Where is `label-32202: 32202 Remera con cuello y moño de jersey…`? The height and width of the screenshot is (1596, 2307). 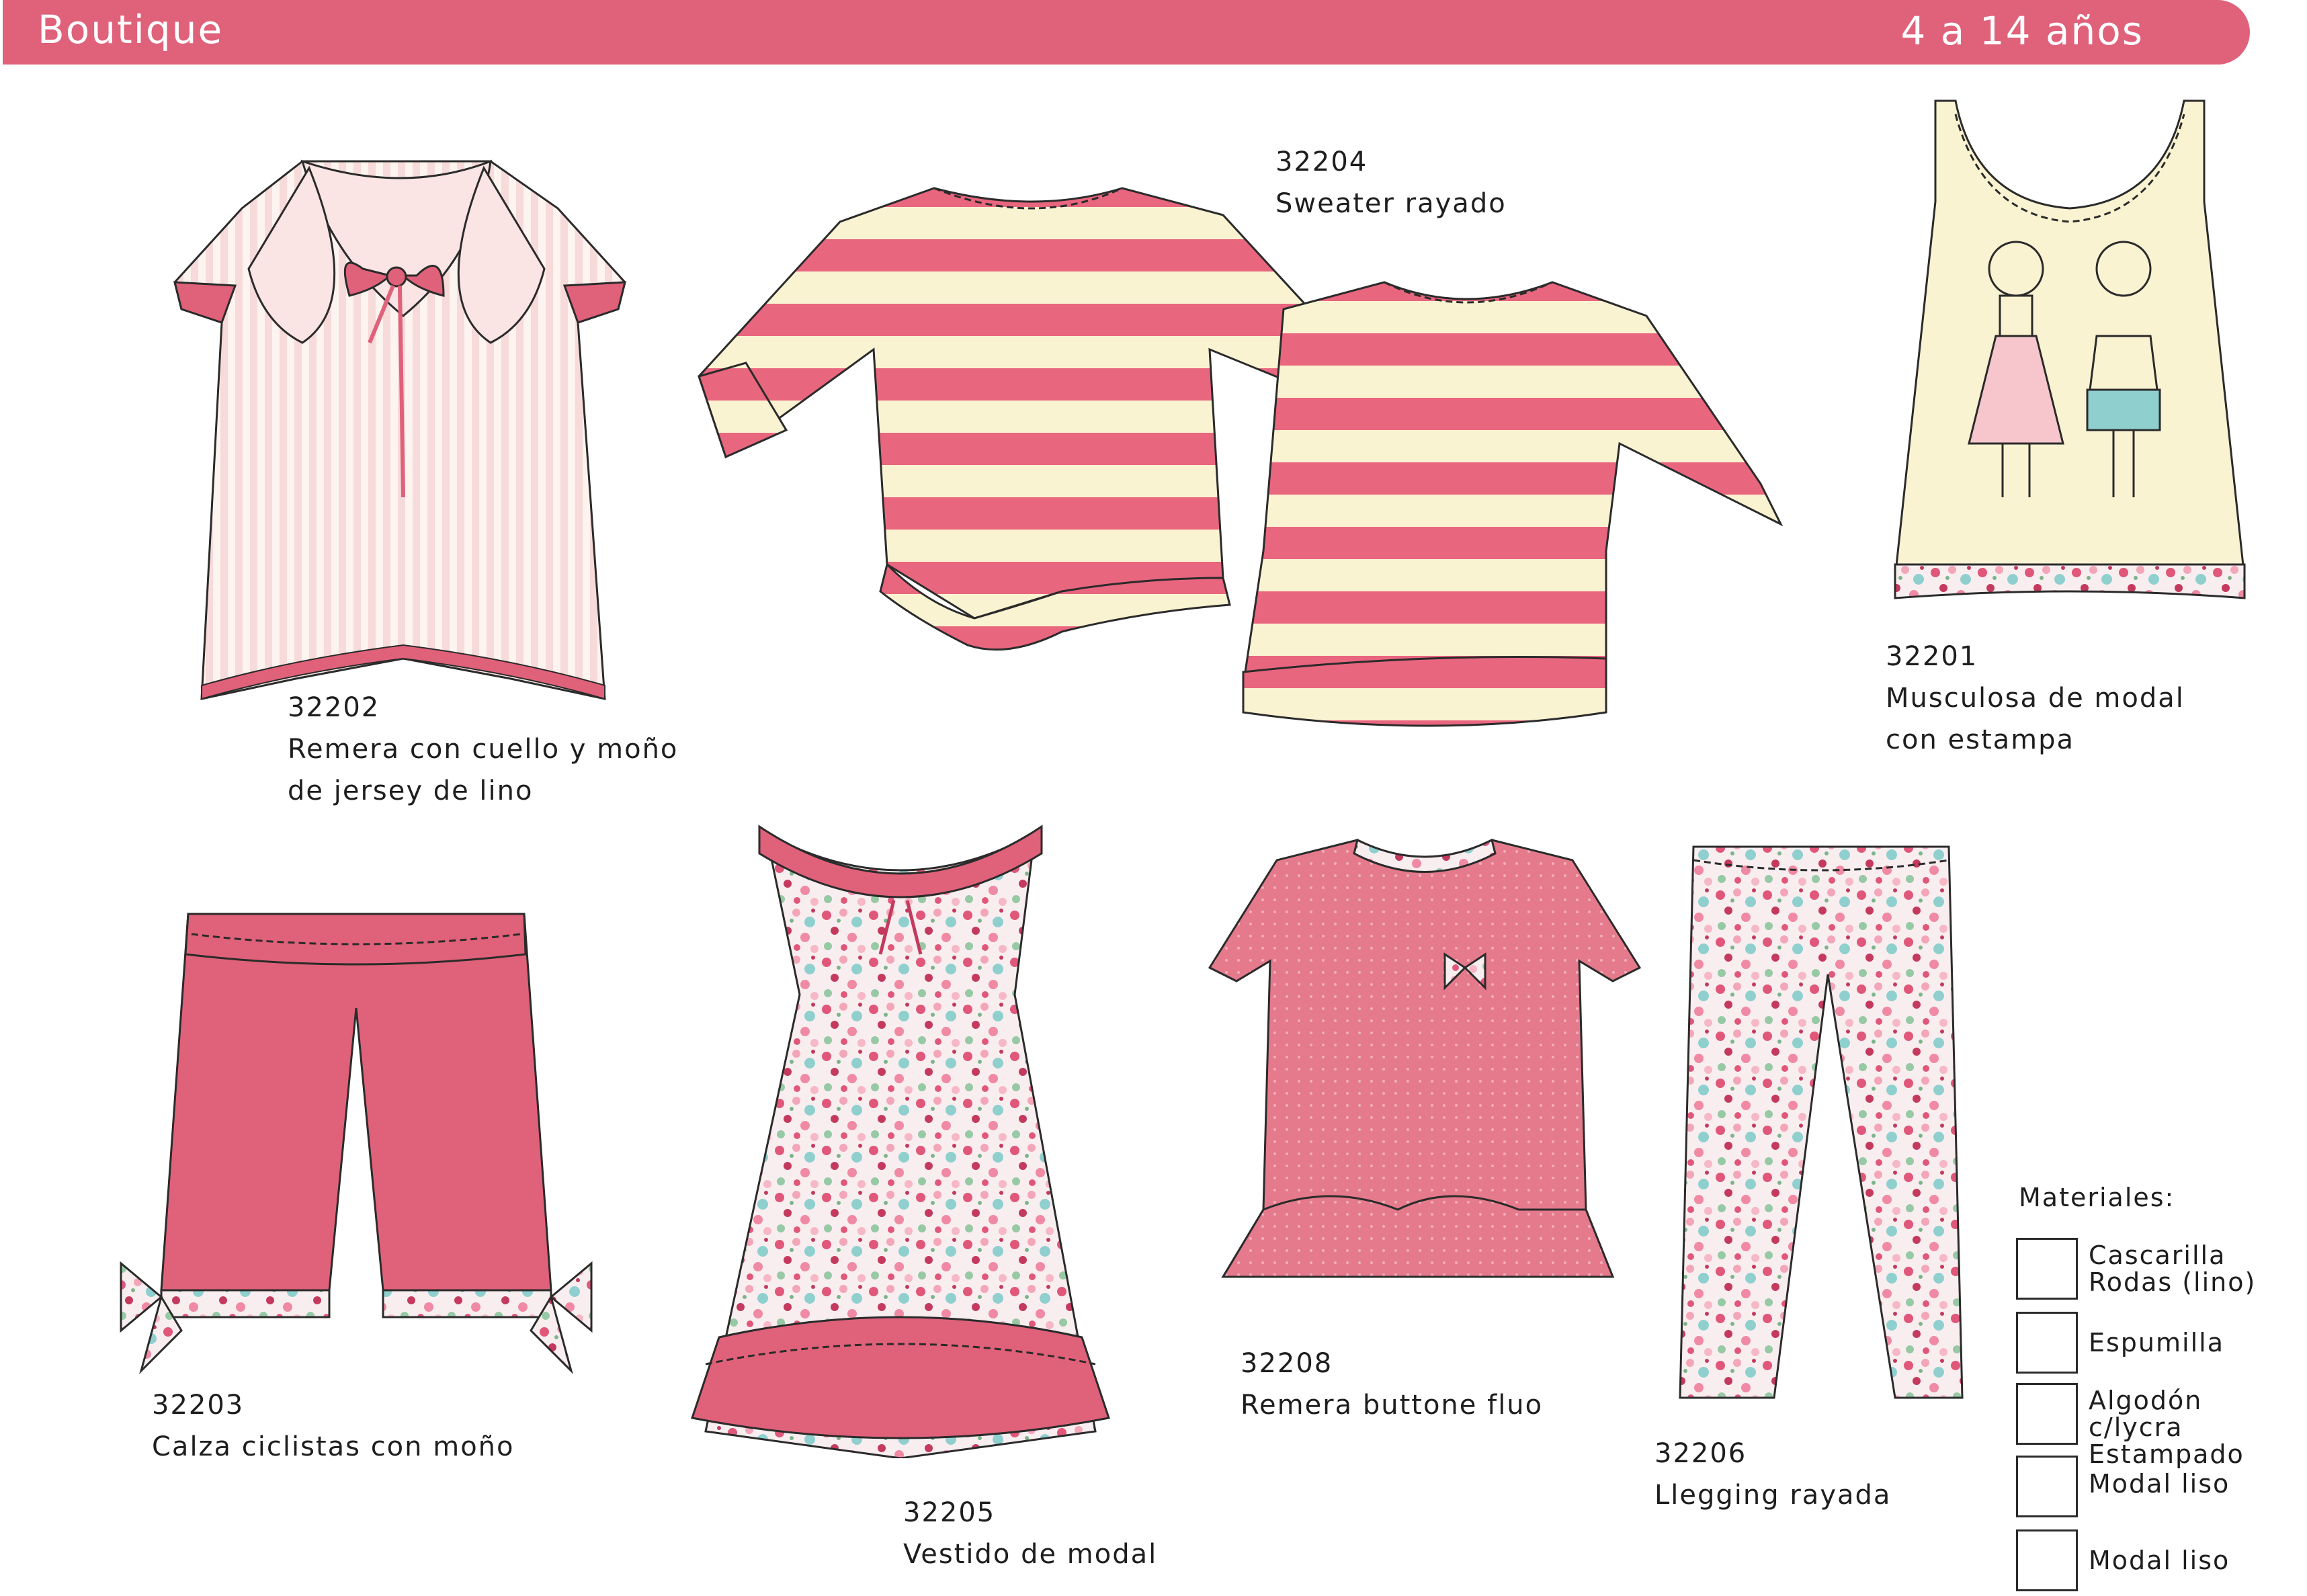
label-32202: 32202 Remera con cuello y moño de jersey… is located at coordinates (483, 749).